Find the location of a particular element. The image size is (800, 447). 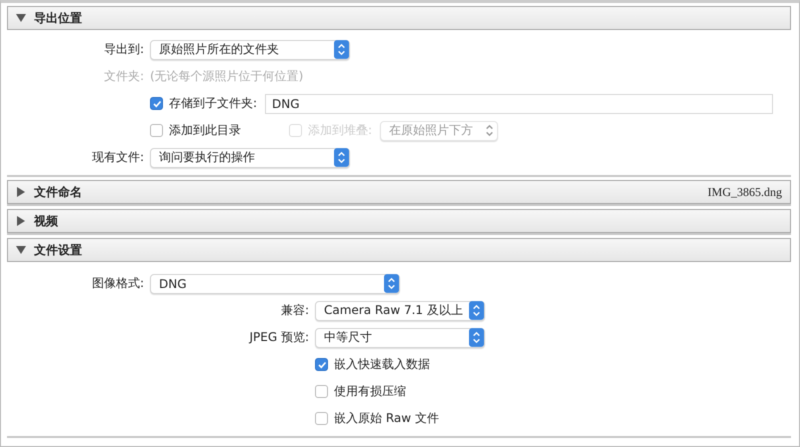

field-label: 兼容: is located at coordinates (295, 310).